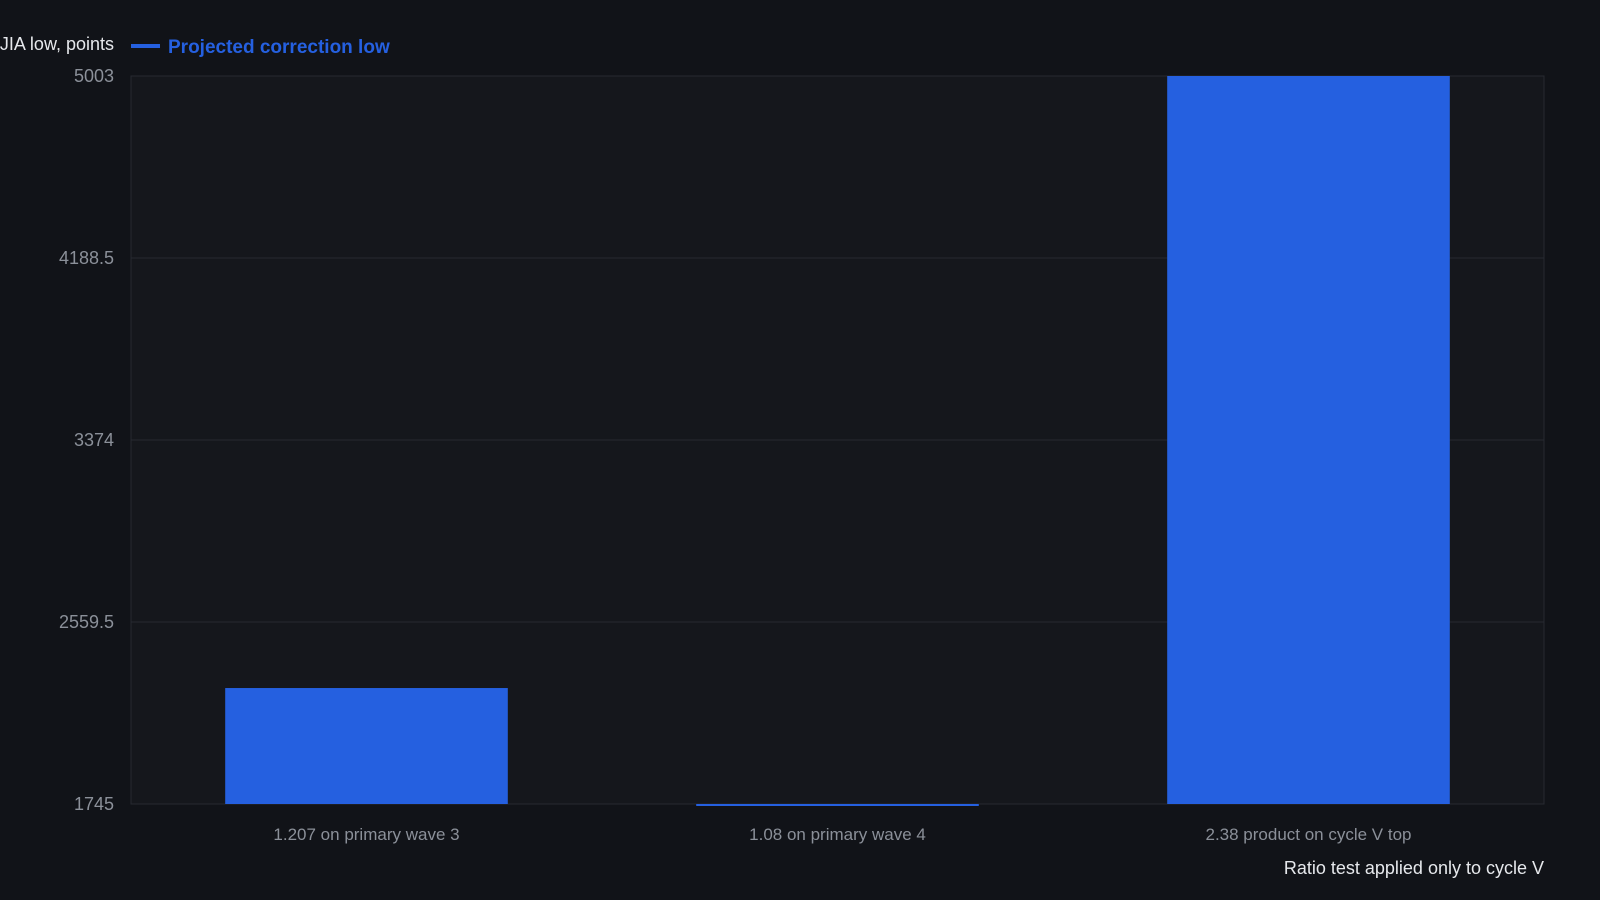 Image resolution: width=1600 pixels, height=900 pixels. What do you see at coordinates (86, 258) in the screenshot?
I see `y-tick-label: 4188.5` at bounding box center [86, 258].